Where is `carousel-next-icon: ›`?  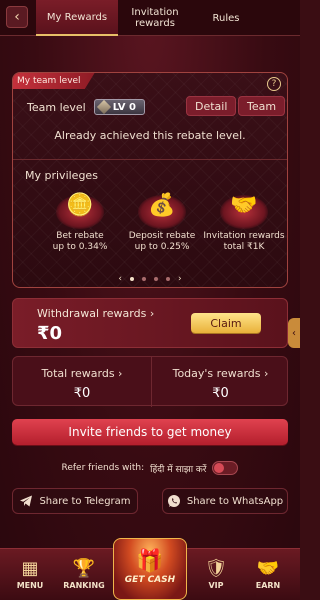 carousel-next-icon: › is located at coordinates (180, 279).